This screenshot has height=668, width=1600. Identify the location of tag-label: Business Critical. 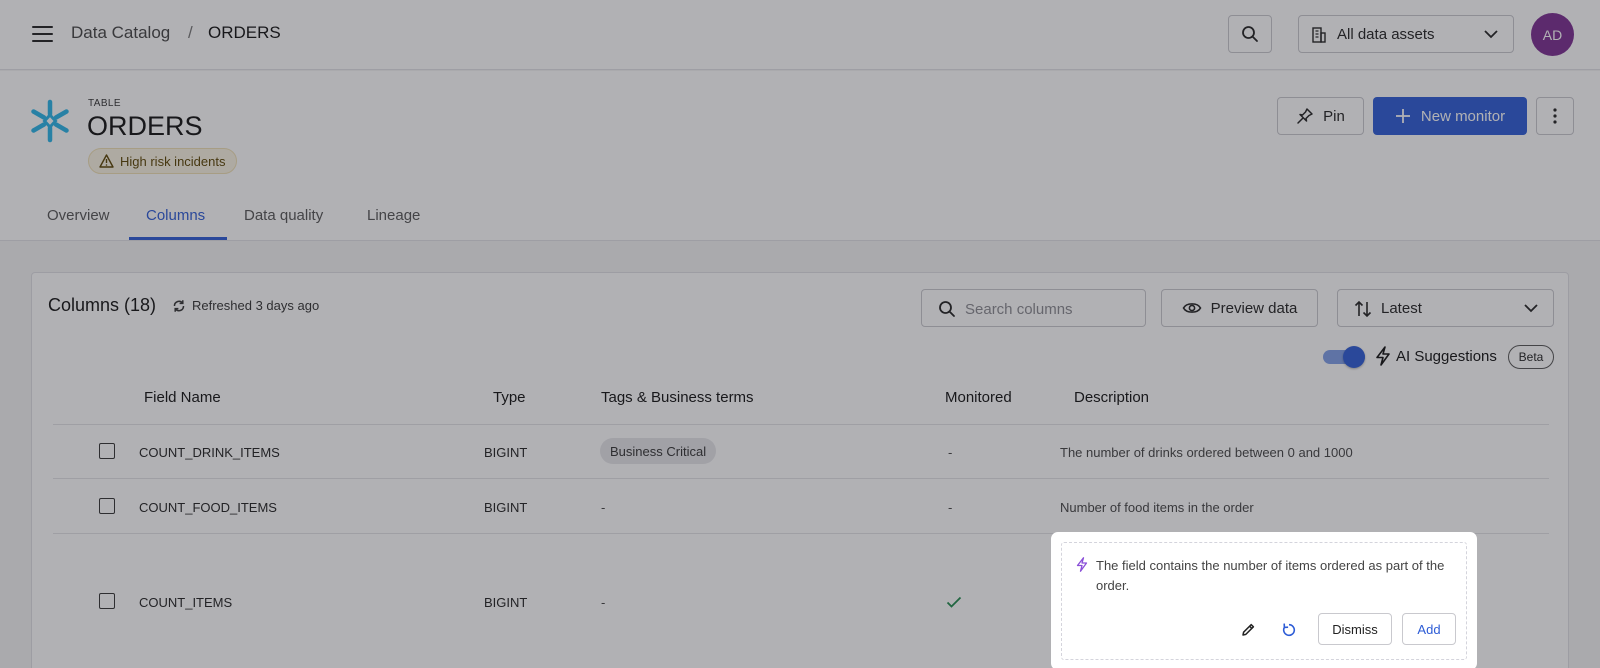
(658, 451).